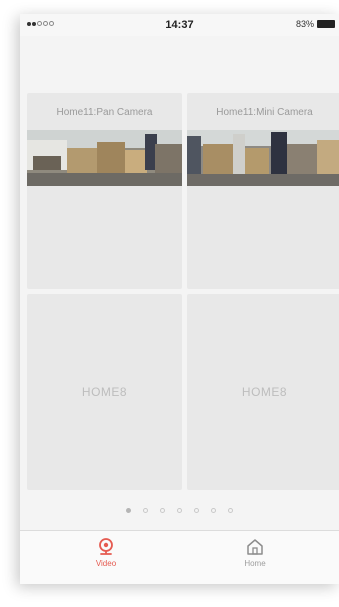 This screenshot has height=607, width=339. I want to click on battery-percent: 83%, so click(304, 24).